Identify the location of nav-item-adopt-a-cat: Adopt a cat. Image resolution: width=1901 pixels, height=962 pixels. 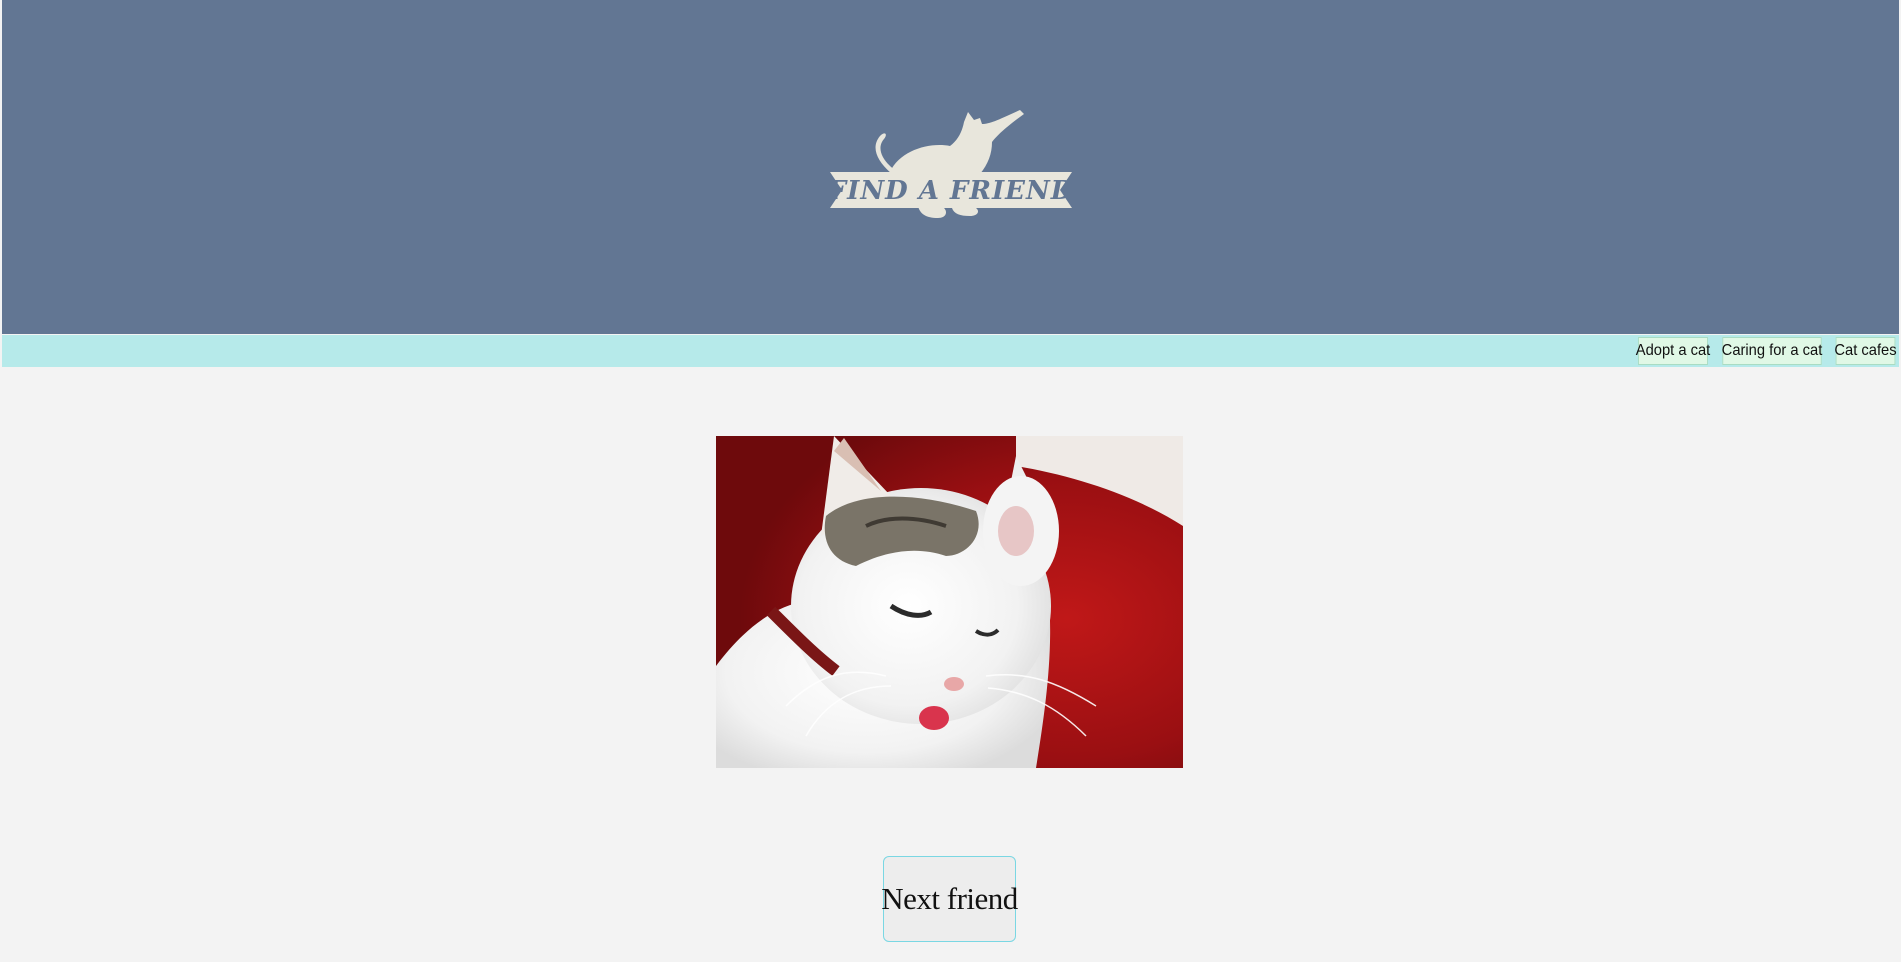
(1673, 351).